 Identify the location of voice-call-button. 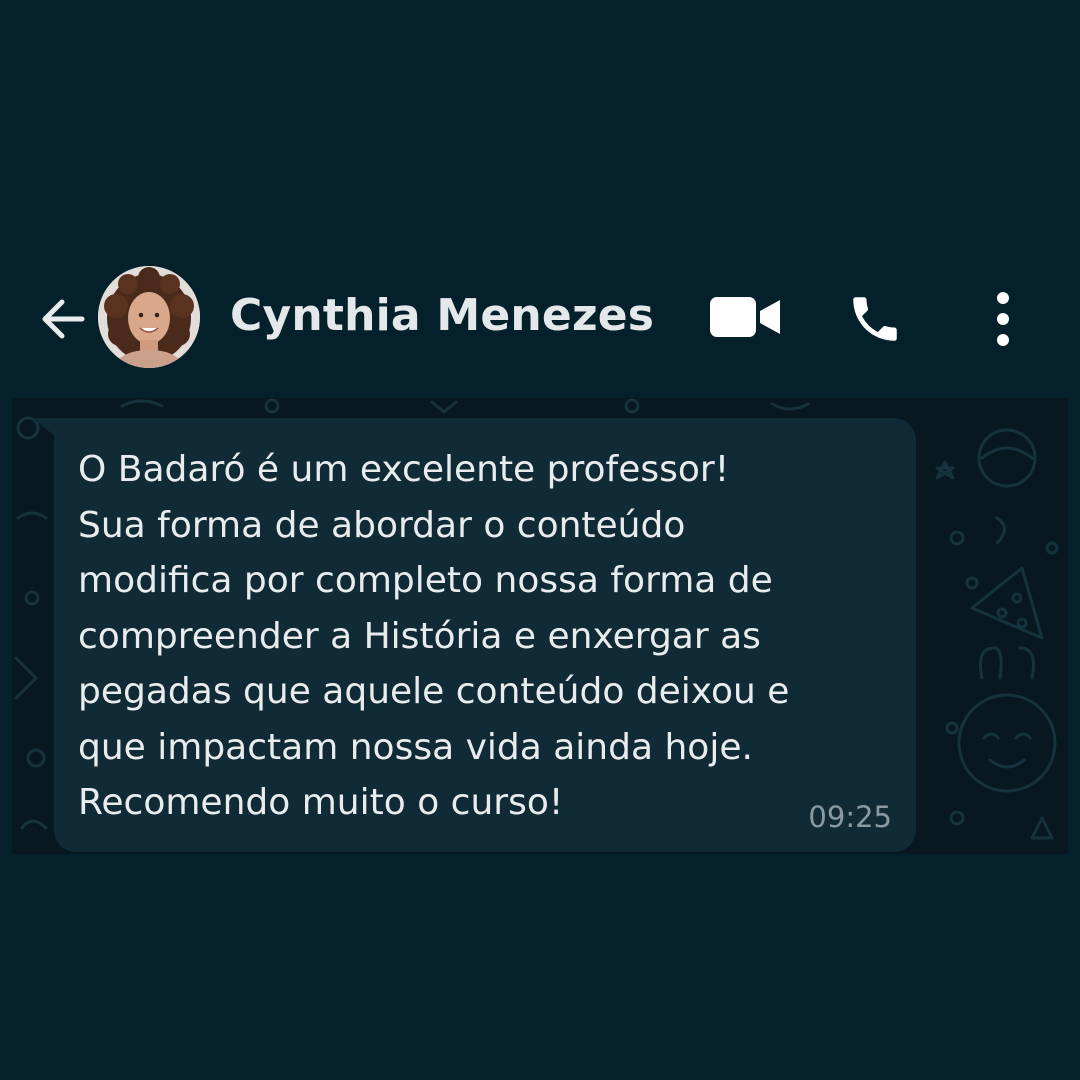
(875, 319).